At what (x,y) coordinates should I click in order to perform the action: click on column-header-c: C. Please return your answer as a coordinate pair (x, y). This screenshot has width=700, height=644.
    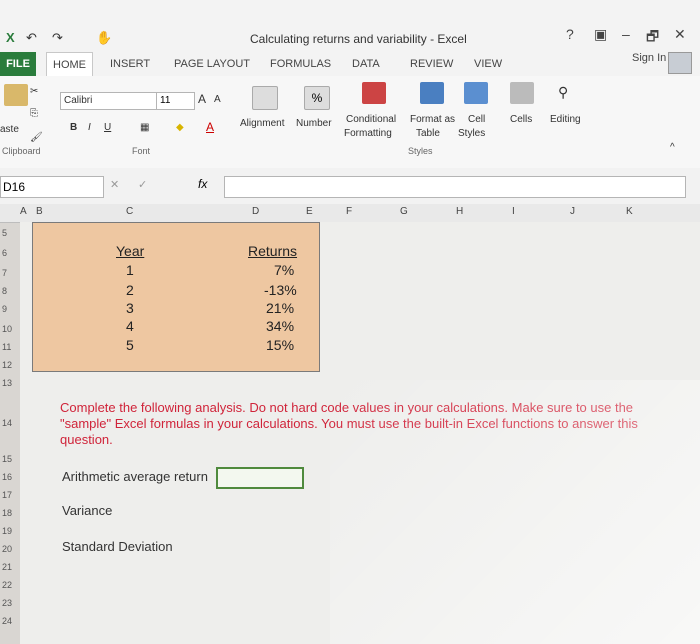
    Looking at the image, I should click on (129, 211).